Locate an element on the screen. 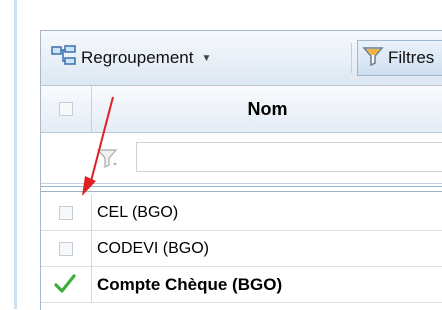 The width and height of the screenshot is (442, 310). group-by-button: Regroupement ▼ is located at coordinates (198, 58).